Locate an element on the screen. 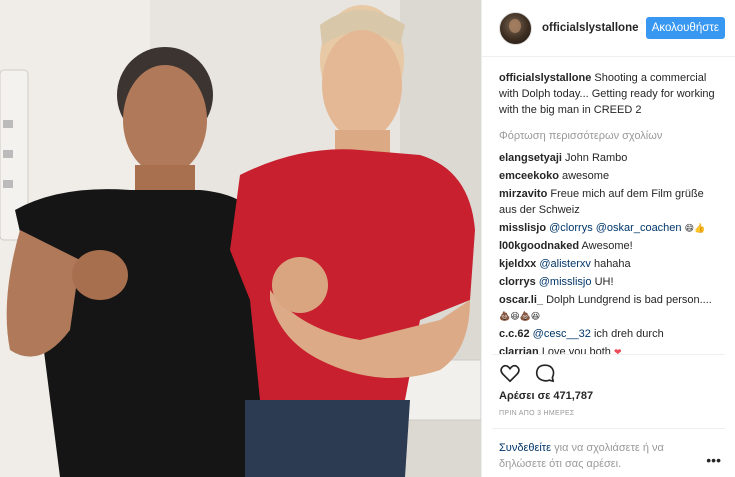 This screenshot has width=735, height=477. list-item: clarrian Love you both ❤ is located at coordinates (609, 349).